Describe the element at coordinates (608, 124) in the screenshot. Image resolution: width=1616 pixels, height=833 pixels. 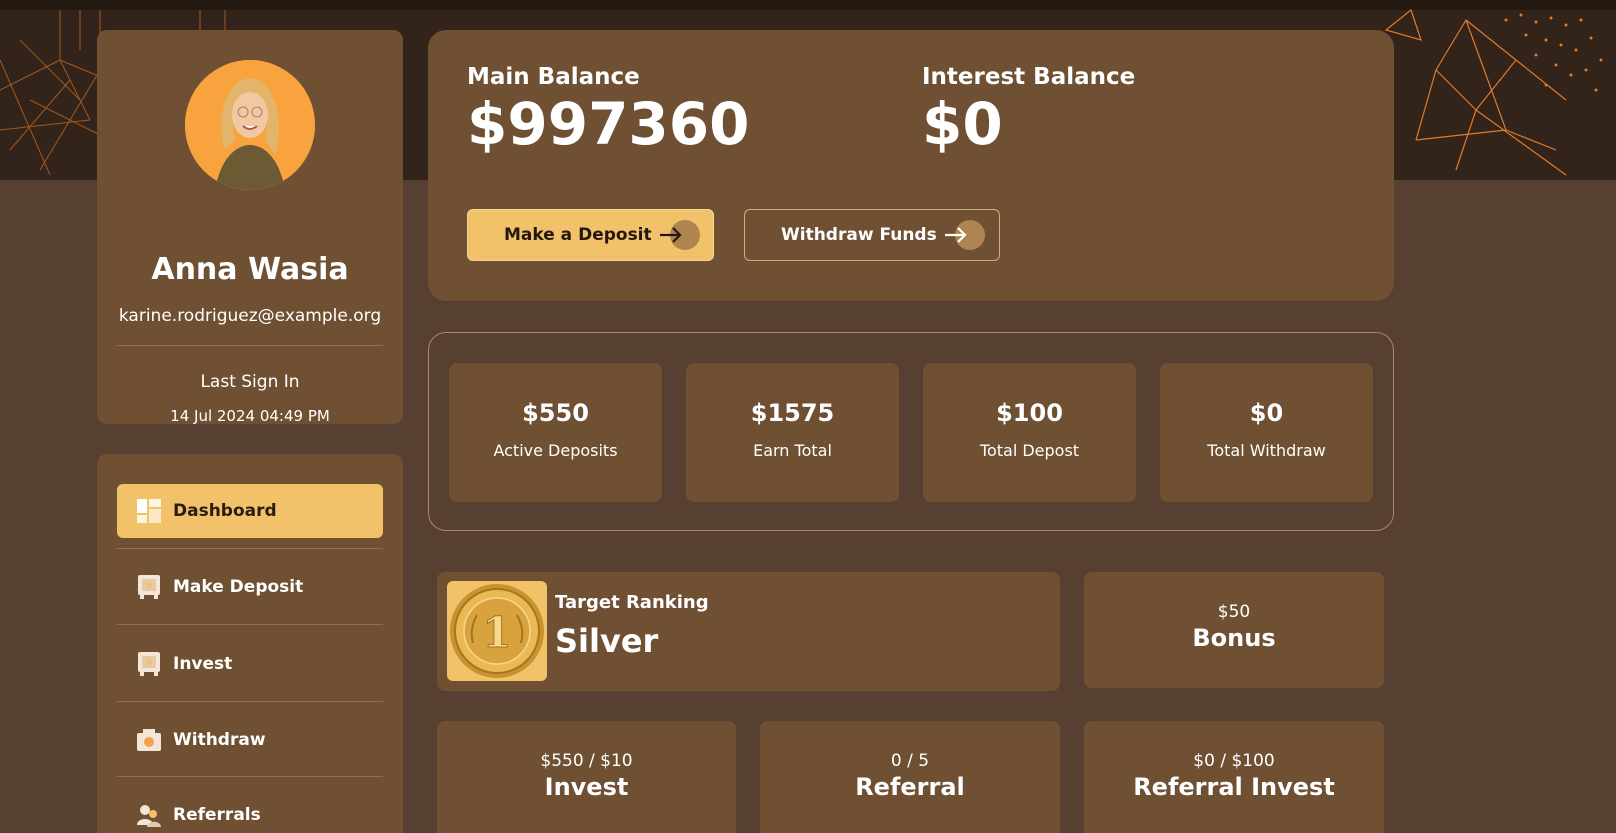
I see `main-balance-value: $997360` at that location.